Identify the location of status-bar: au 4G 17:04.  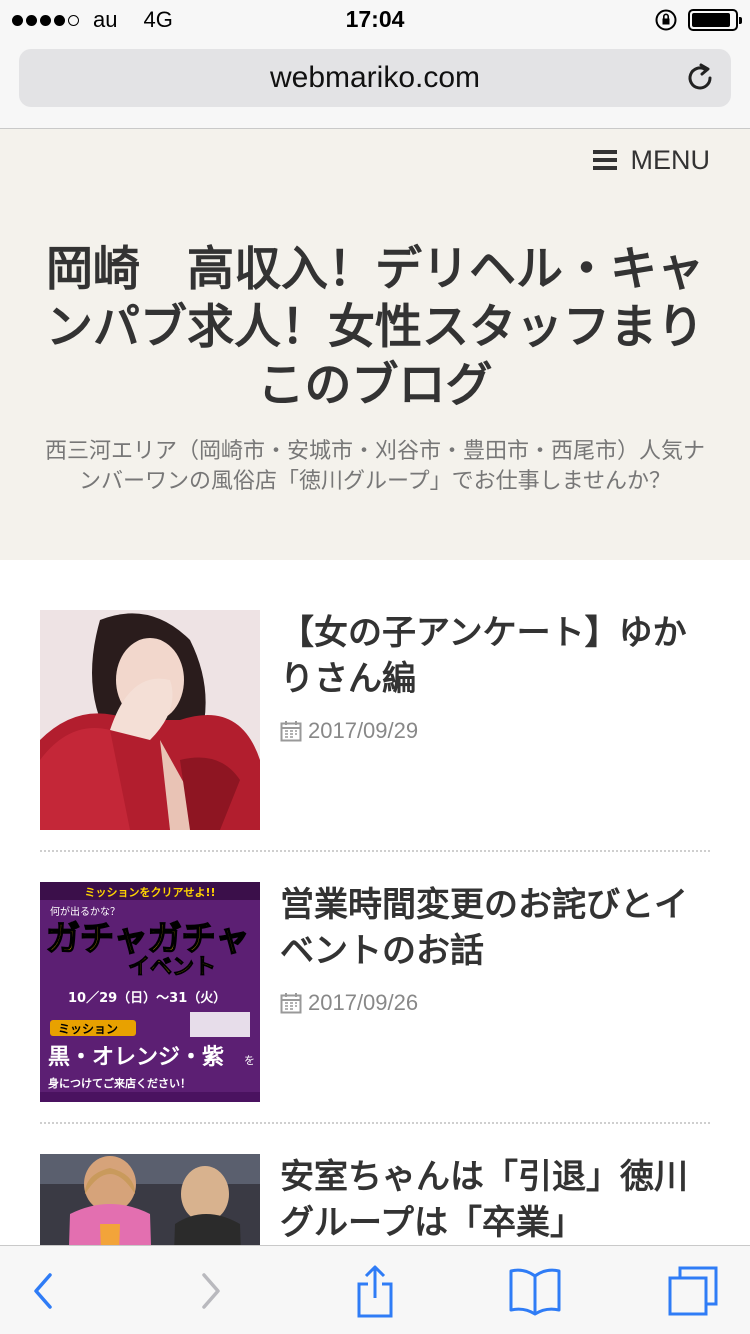
(375, 20).